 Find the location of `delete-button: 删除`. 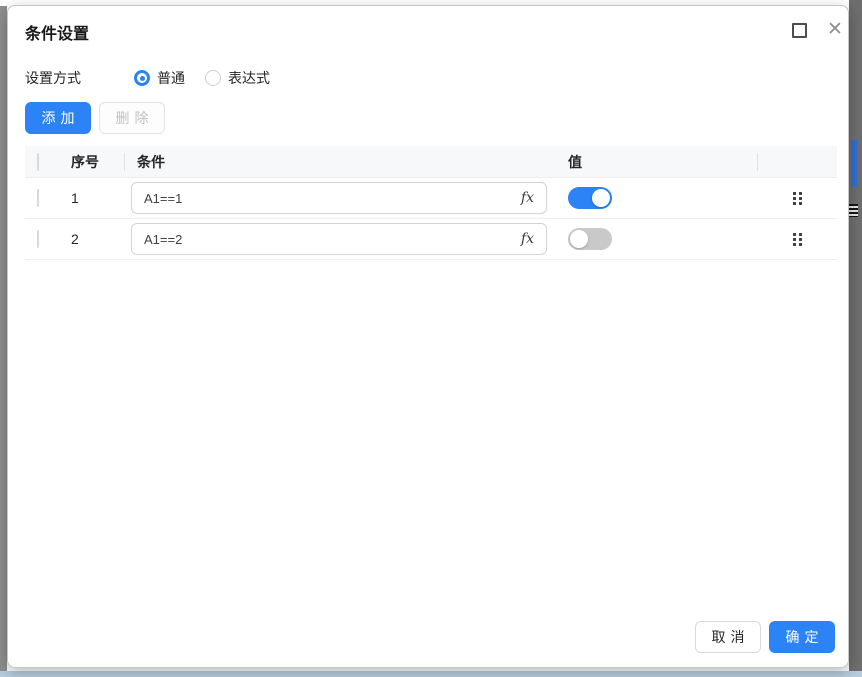

delete-button: 删除 is located at coordinates (132, 118).